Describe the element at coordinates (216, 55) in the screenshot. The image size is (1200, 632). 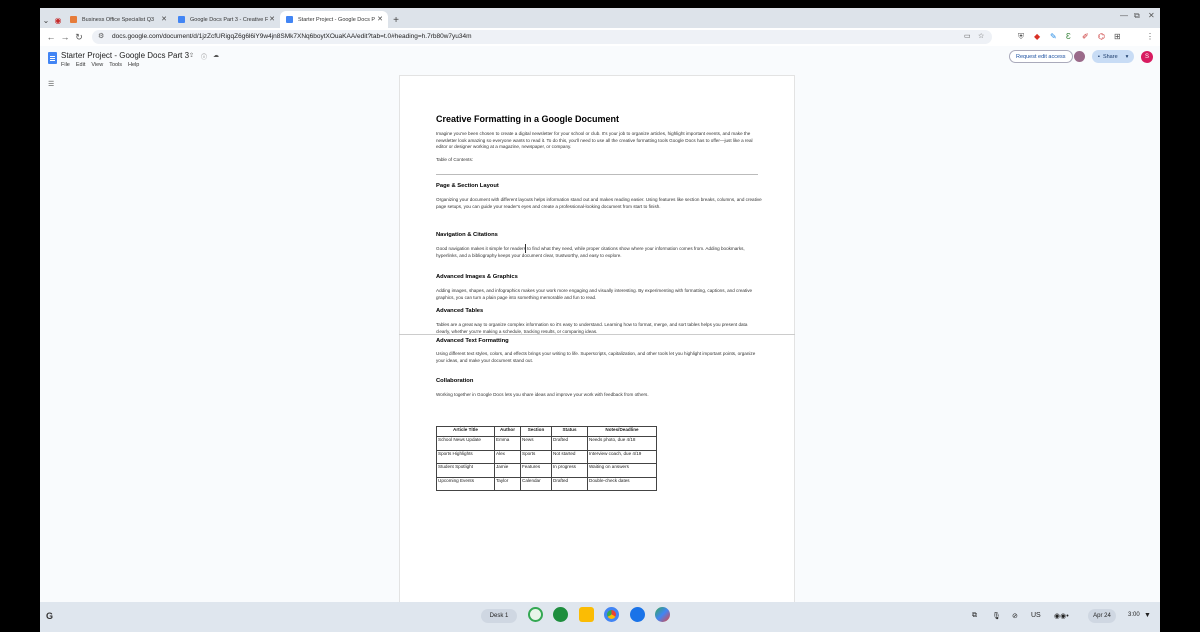
I see `cloud-saved-icon: ☁` at that location.